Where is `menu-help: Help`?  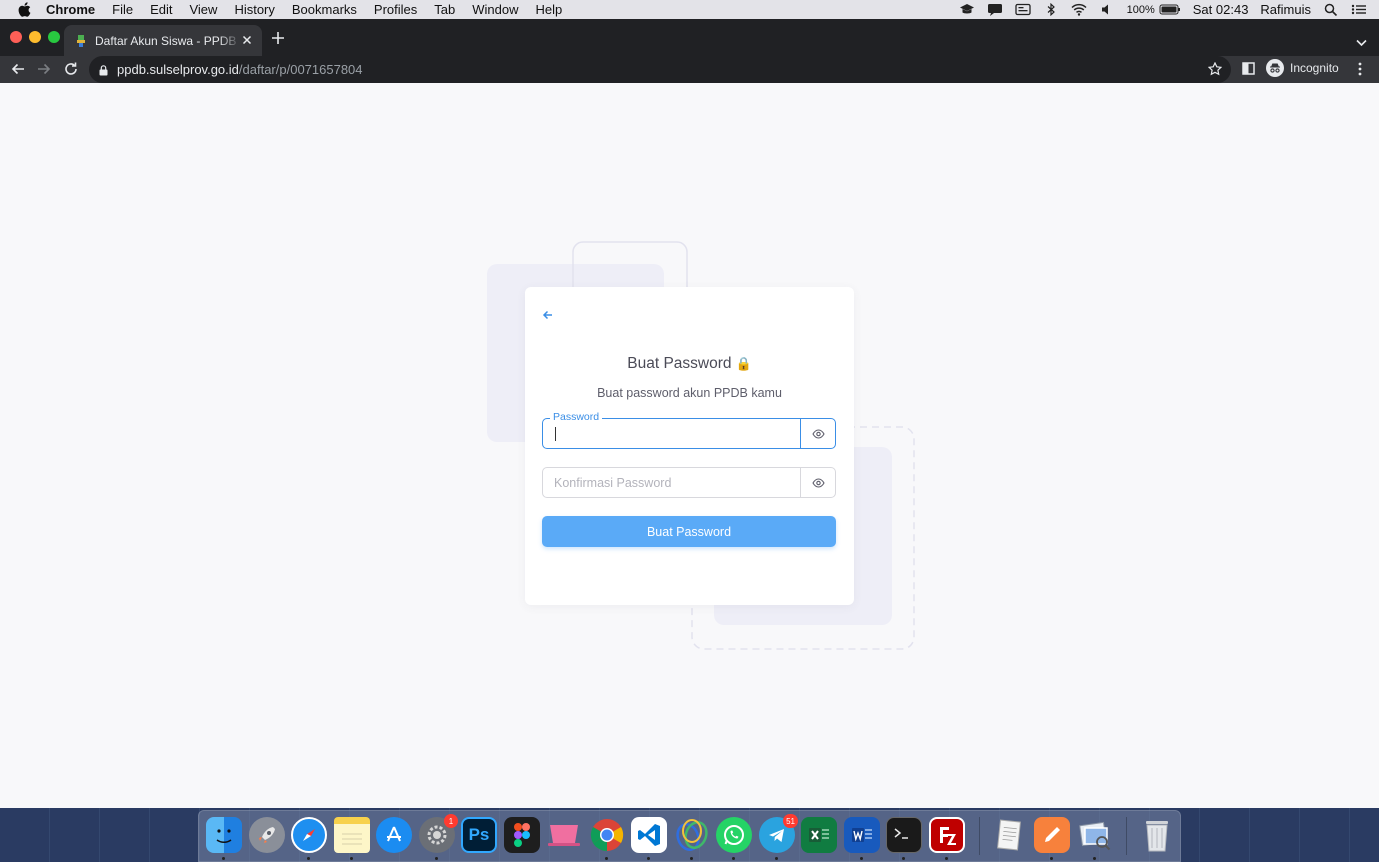 menu-help: Help is located at coordinates (549, 9).